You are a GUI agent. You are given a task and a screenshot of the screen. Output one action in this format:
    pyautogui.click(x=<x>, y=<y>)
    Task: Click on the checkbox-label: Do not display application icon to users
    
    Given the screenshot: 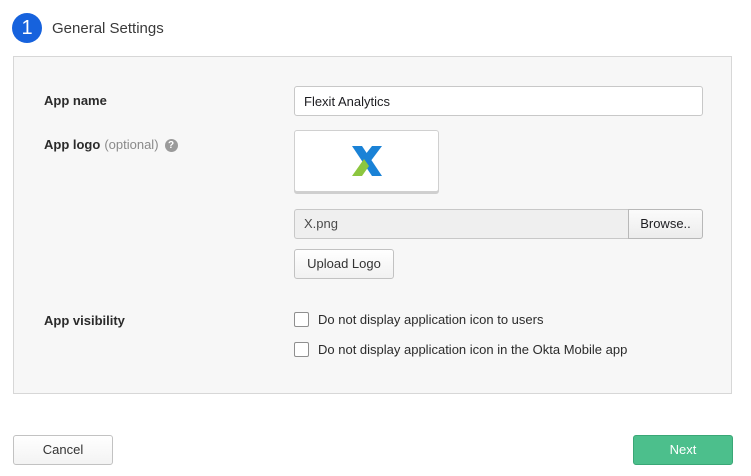 What is the action you would take?
    pyautogui.click(x=431, y=319)
    